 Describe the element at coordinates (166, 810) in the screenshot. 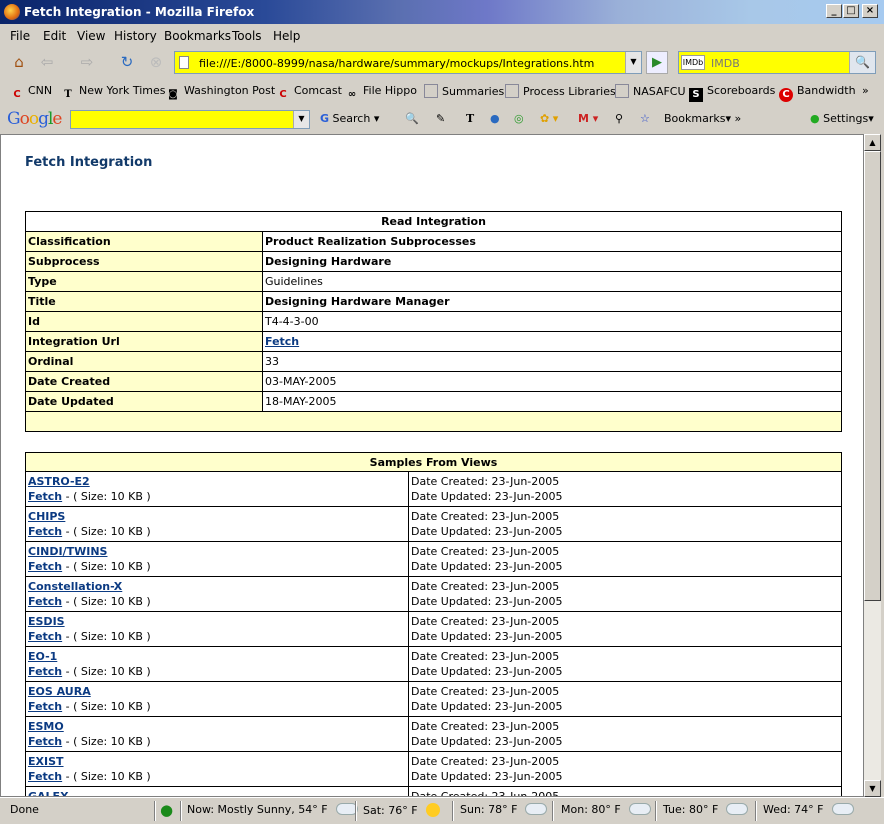

I see `security-status-icon: ●` at that location.